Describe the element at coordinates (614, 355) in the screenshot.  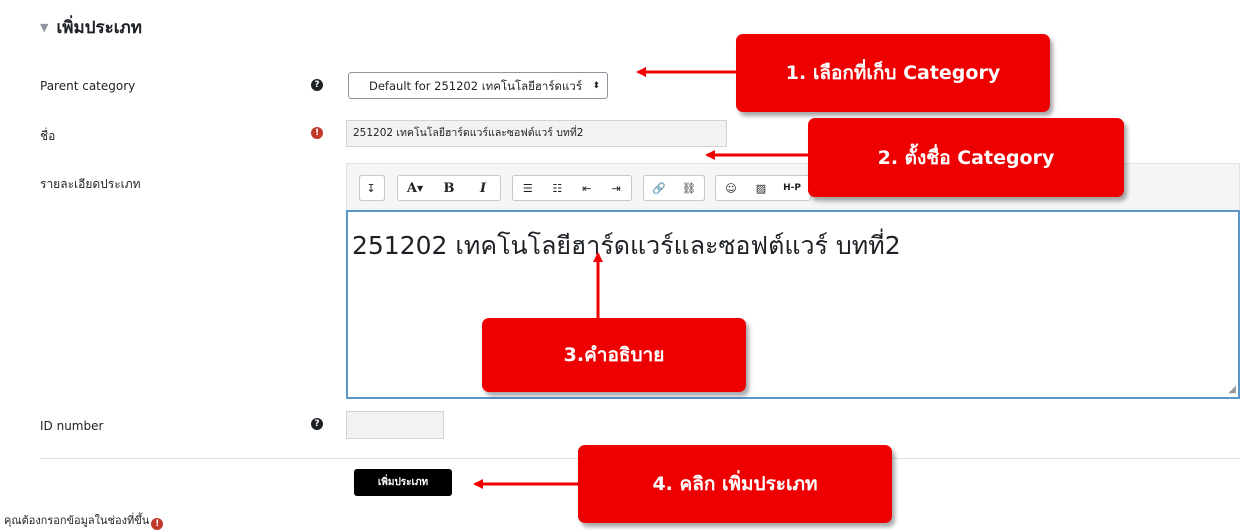
I see `callout-3: 3.คำอธิบาย` at that location.